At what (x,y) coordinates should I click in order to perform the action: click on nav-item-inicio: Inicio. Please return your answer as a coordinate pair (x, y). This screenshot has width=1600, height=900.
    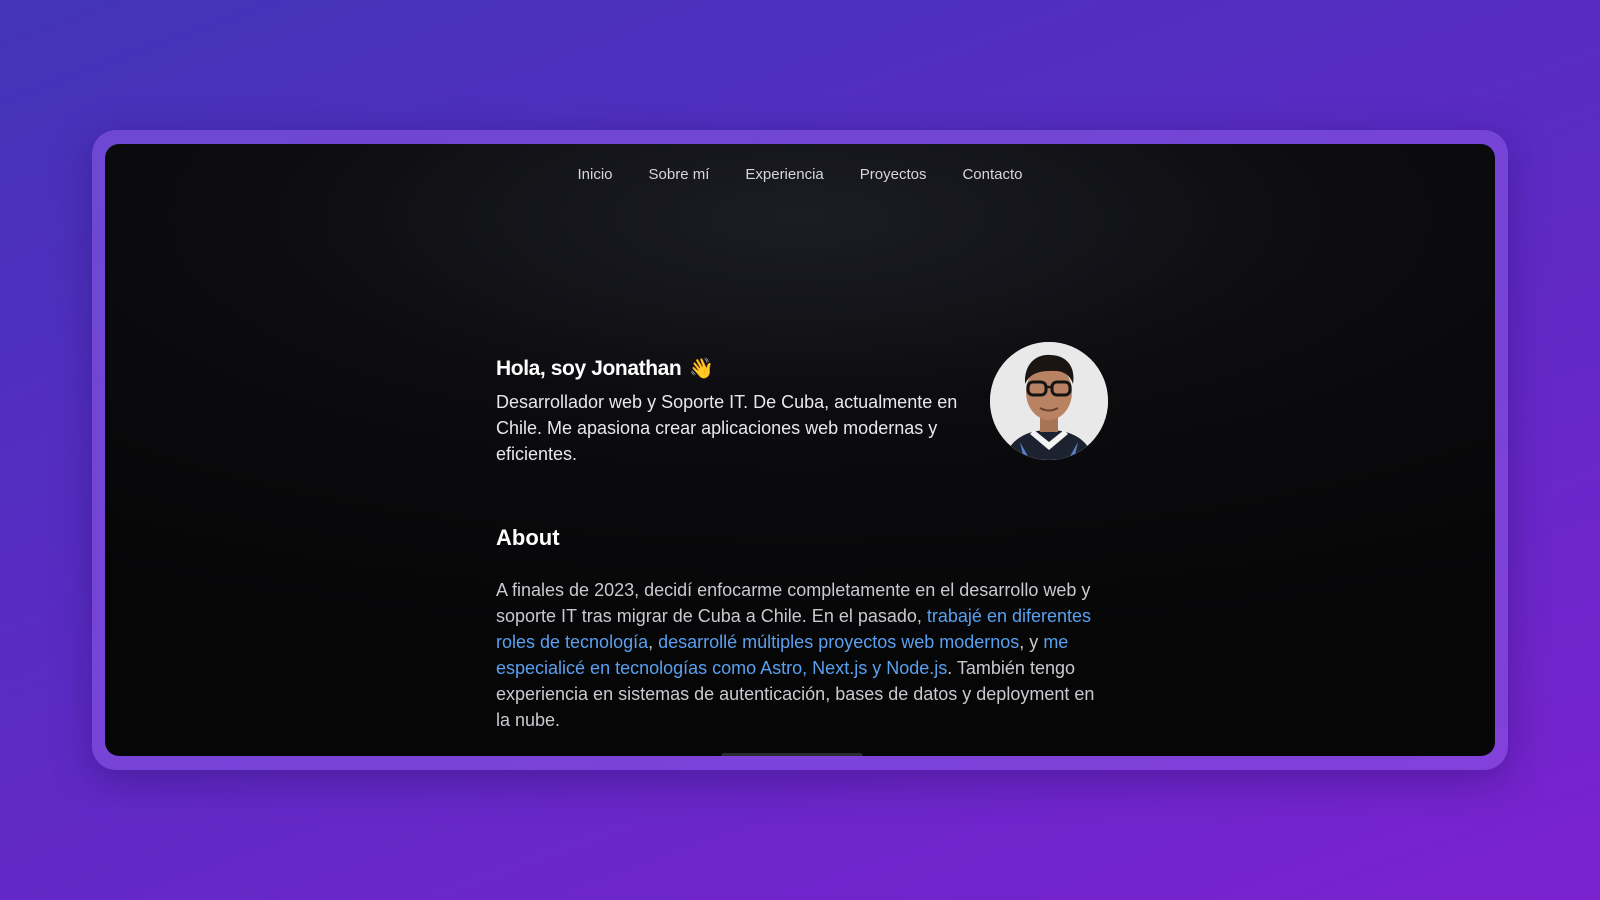
    Looking at the image, I should click on (594, 174).